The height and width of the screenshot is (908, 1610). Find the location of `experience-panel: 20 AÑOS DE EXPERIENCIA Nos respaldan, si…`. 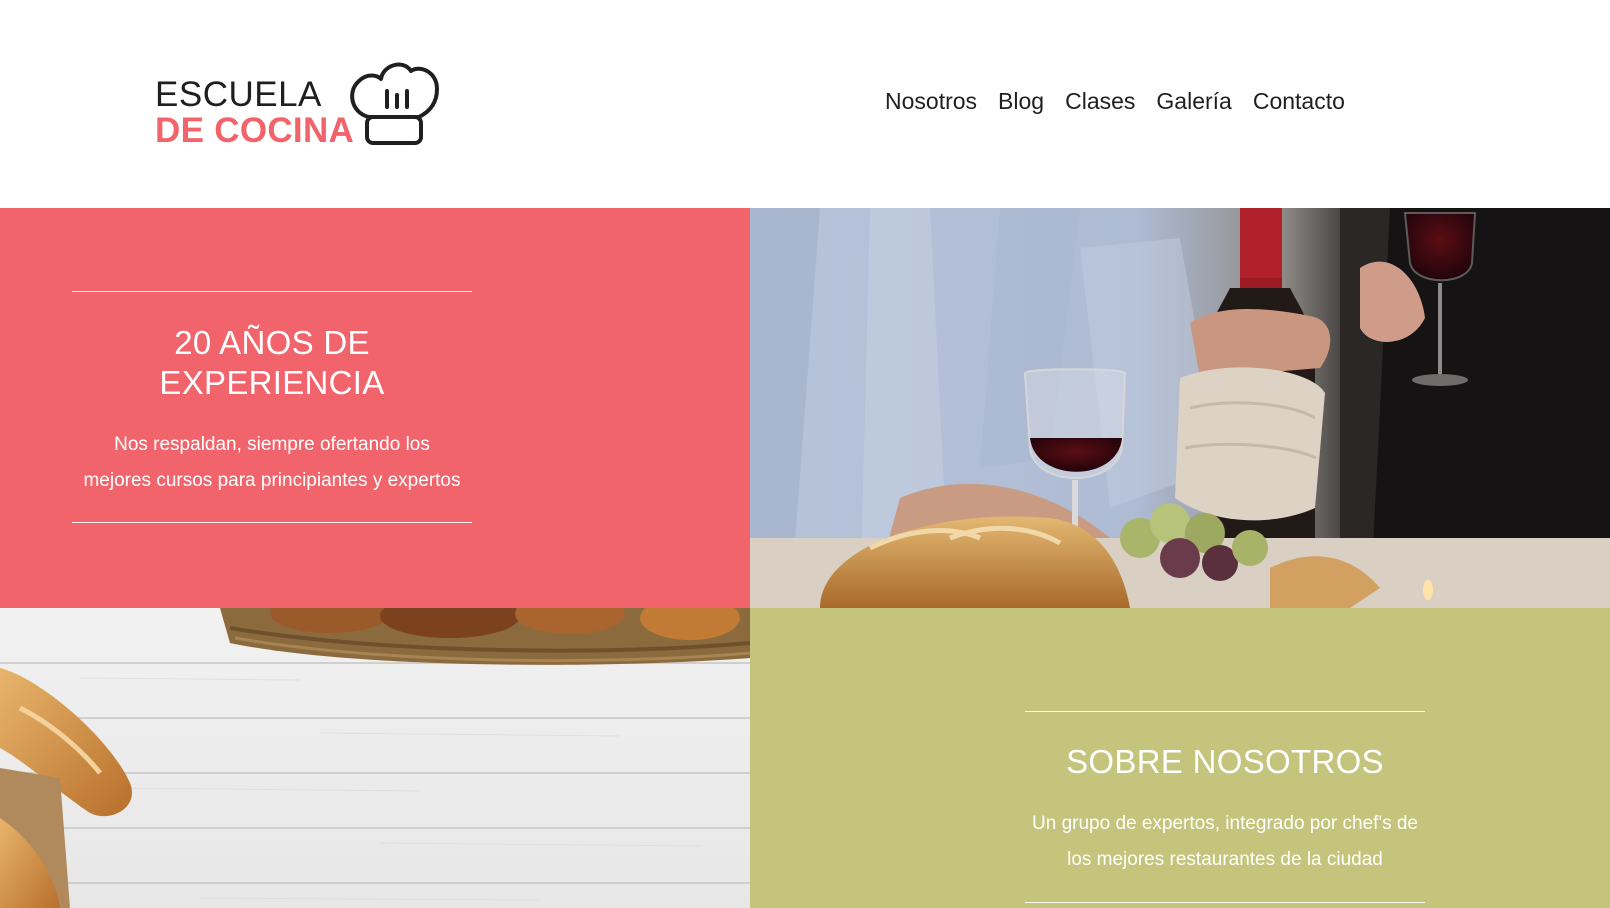

experience-panel: 20 AÑOS DE EXPERIENCIA Nos respaldan, si… is located at coordinates (272, 407).